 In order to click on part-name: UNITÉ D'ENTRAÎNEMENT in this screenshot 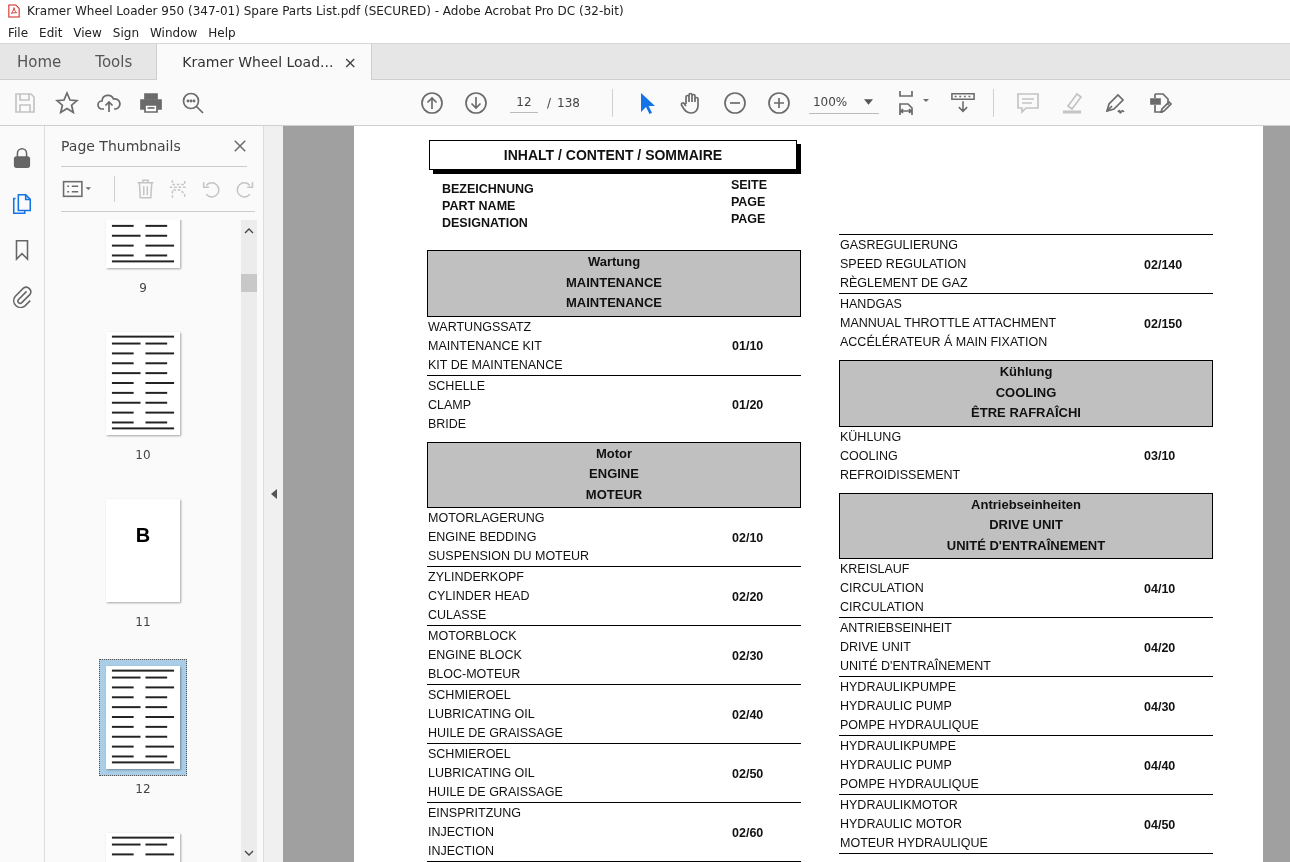, I will do `click(916, 666)`.